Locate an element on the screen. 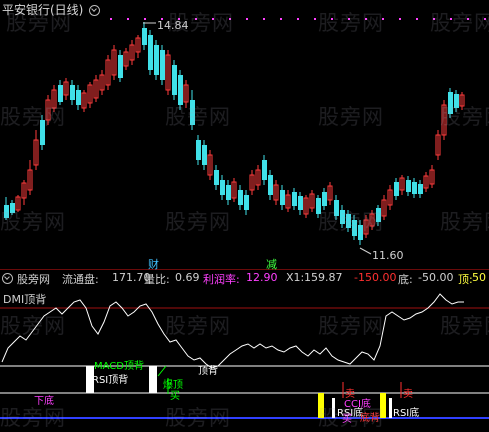 The height and width of the screenshot is (432, 489). di-value: -50.00 is located at coordinates (436, 277).